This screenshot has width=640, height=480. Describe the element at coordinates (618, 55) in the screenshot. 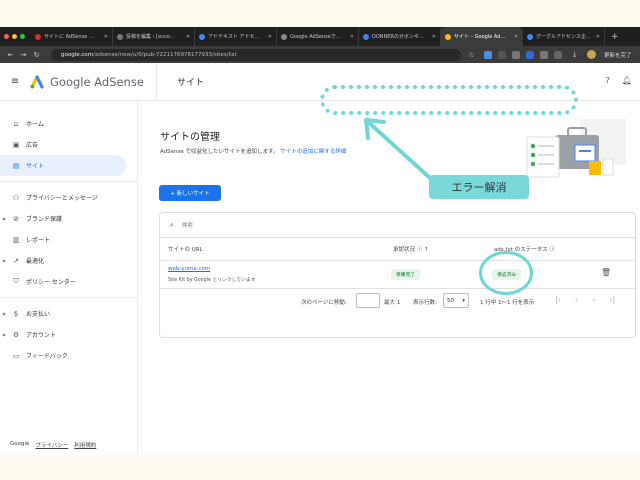

I see `profile-update-label: 更新を完了` at that location.